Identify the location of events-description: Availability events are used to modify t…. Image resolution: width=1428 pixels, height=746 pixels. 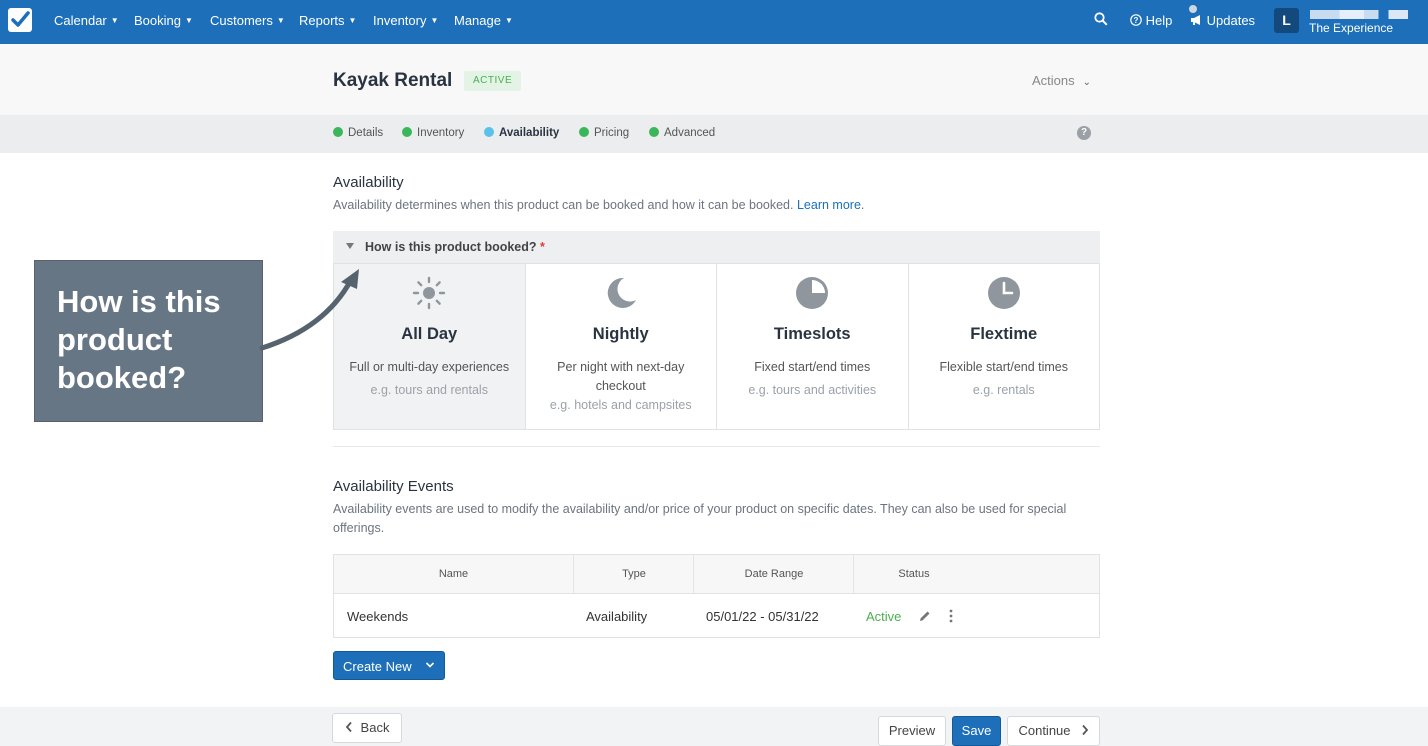
(700, 518).